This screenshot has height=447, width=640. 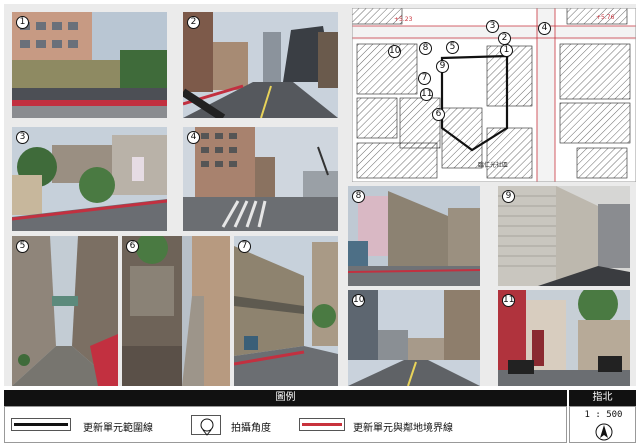 I want to click on photo-badge: 8, so click(x=358, y=196).